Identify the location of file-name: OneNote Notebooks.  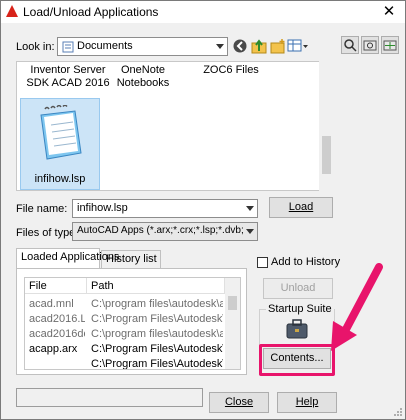
(143, 76).